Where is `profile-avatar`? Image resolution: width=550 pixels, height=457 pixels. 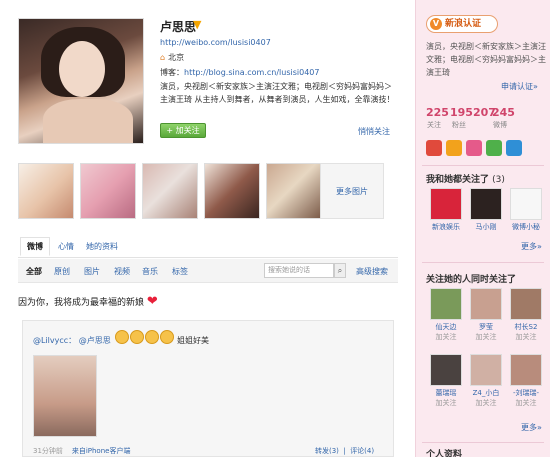 profile-avatar is located at coordinates (81, 81).